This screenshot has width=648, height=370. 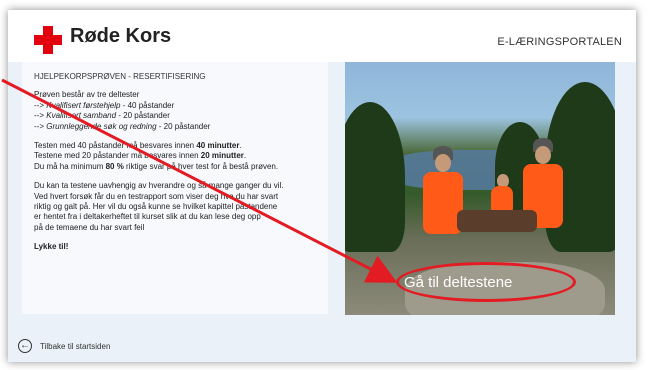 What do you see at coordinates (75, 346) in the screenshot?
I see `back-to-start-link: Tilbake til startsiden` at bounding box center [75, 346].